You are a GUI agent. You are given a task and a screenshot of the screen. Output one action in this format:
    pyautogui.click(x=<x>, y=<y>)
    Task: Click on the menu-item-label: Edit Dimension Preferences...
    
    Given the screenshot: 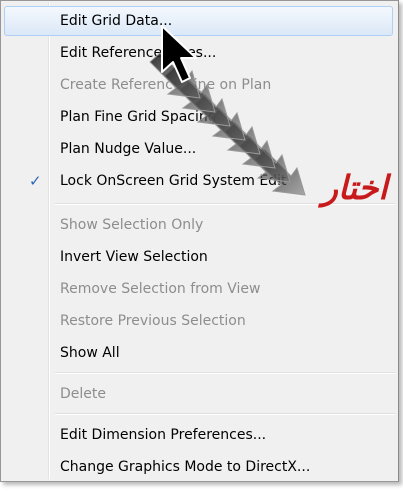 What is the action you would take?
    pyautogui.click(x=163, y=435)
    